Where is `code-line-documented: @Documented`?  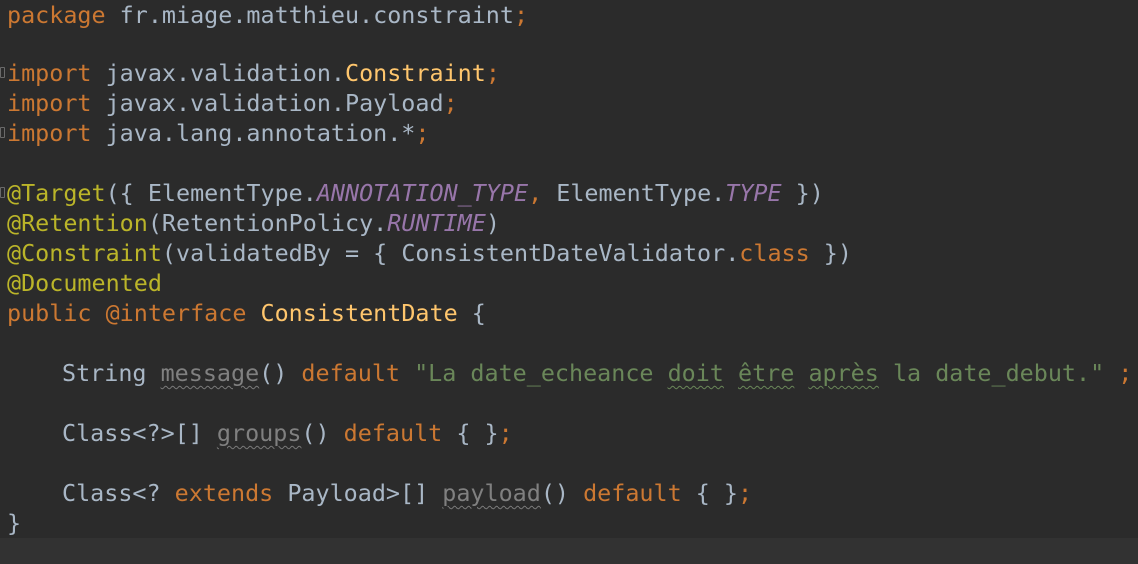 code-line-documented: @Documented is located at coordinates (84, 283).